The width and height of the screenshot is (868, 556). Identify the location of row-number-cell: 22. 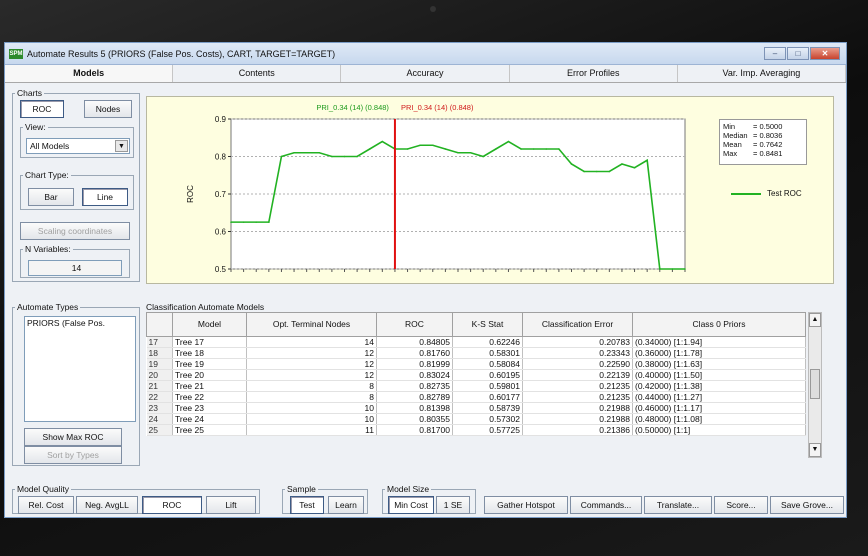
(159, 397).